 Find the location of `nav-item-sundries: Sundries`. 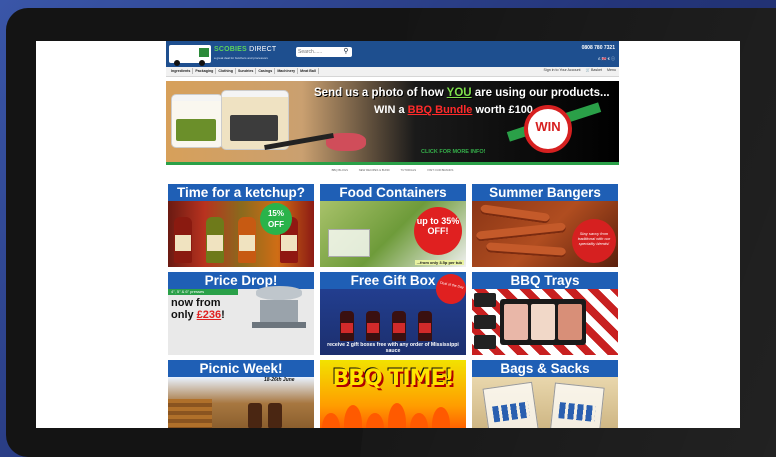

nav-item-sundries: Sundries is located at coordinates (246, 71).